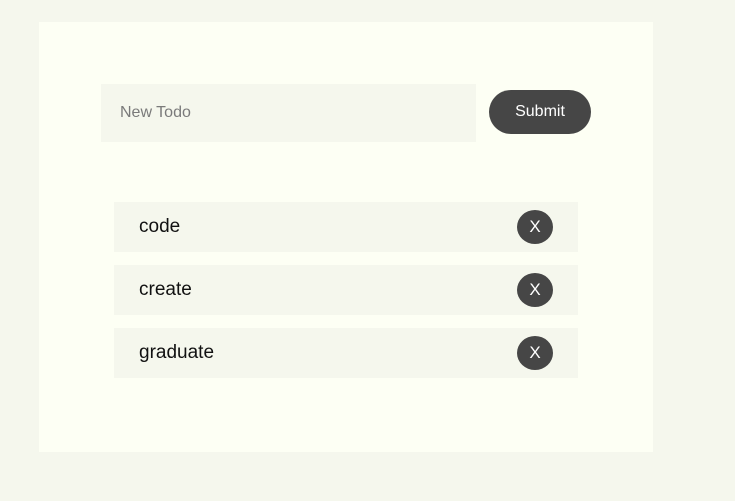 This screenshot has width=735, height=501. What do you see at coordinates (177, 352) in the screenshot?
I see `todo-item-text: graduate` at bounding box center [177, 352].